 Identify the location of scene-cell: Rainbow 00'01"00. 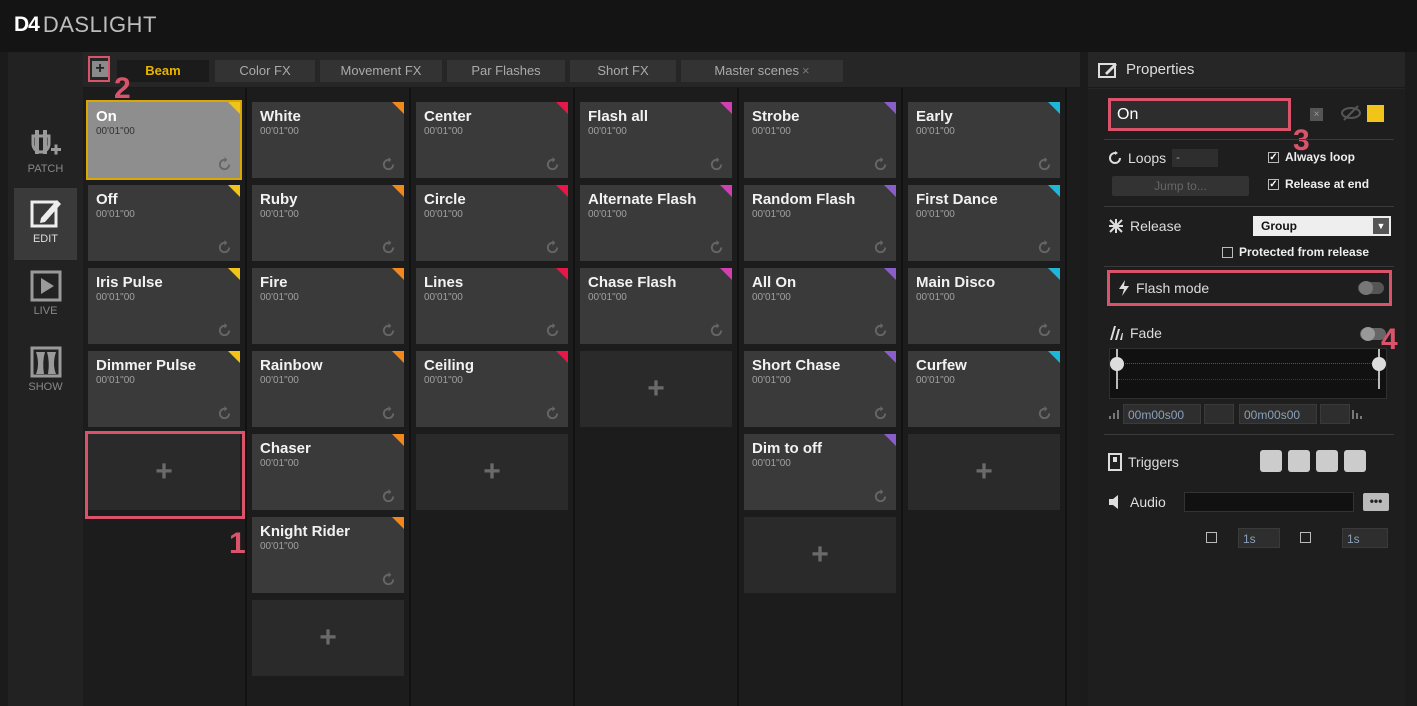
(328, 389).